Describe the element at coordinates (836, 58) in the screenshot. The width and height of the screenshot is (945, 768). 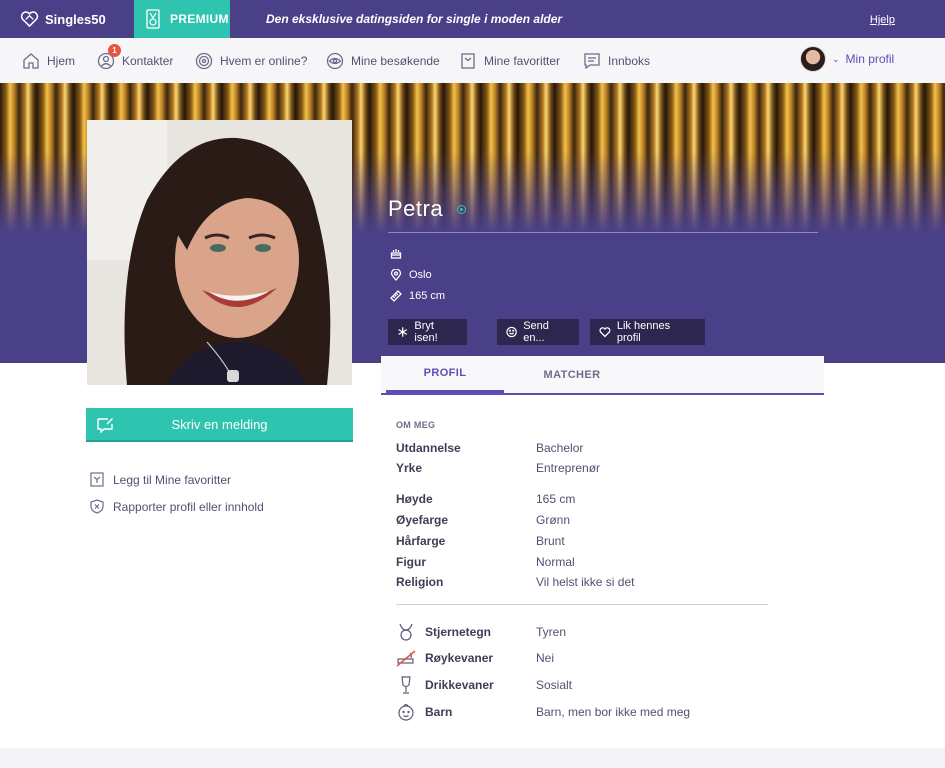
I see `chevron-down-icon: ⌄` at that location.